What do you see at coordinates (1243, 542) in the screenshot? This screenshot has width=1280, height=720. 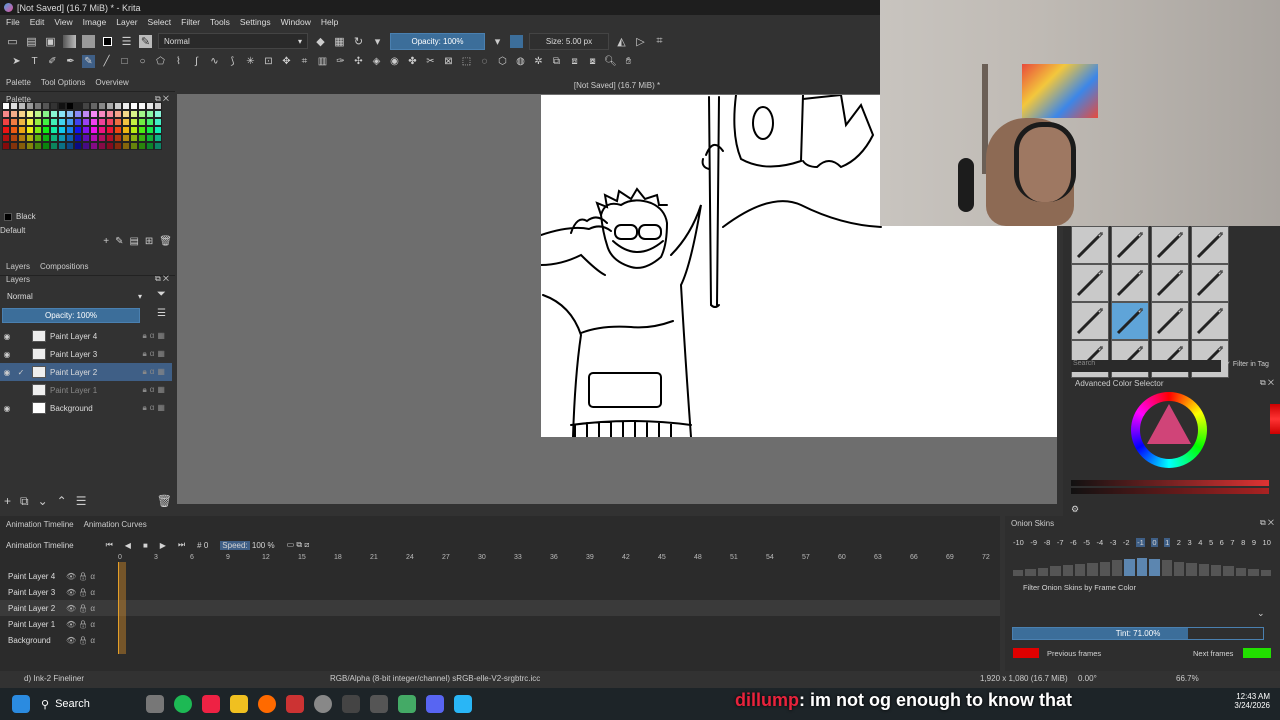 I see `onion-frame-number: 8` at bounding box center [1243, 542].